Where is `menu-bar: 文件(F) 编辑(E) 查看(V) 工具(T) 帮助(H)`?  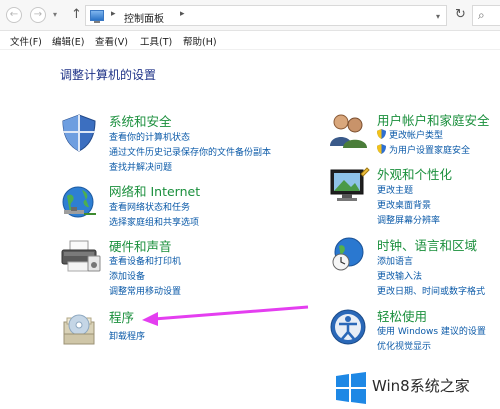
menu-bar: 文件(F) 编辑(E) 查看(V) 工具(T) 帮助(H) is located at coordinates (250, 40).